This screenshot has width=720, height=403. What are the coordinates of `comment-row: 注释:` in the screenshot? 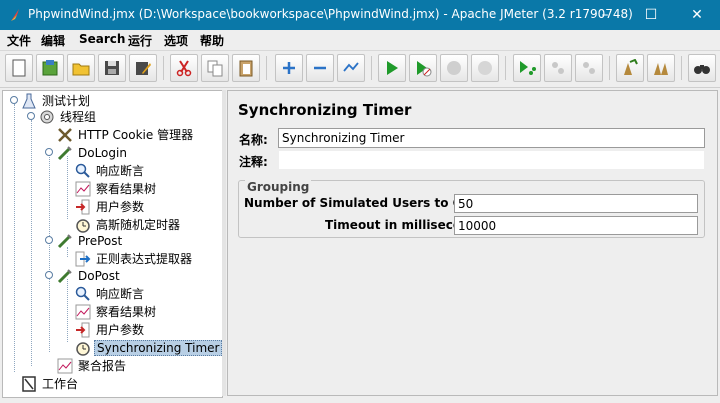 It's located at (472, 160).